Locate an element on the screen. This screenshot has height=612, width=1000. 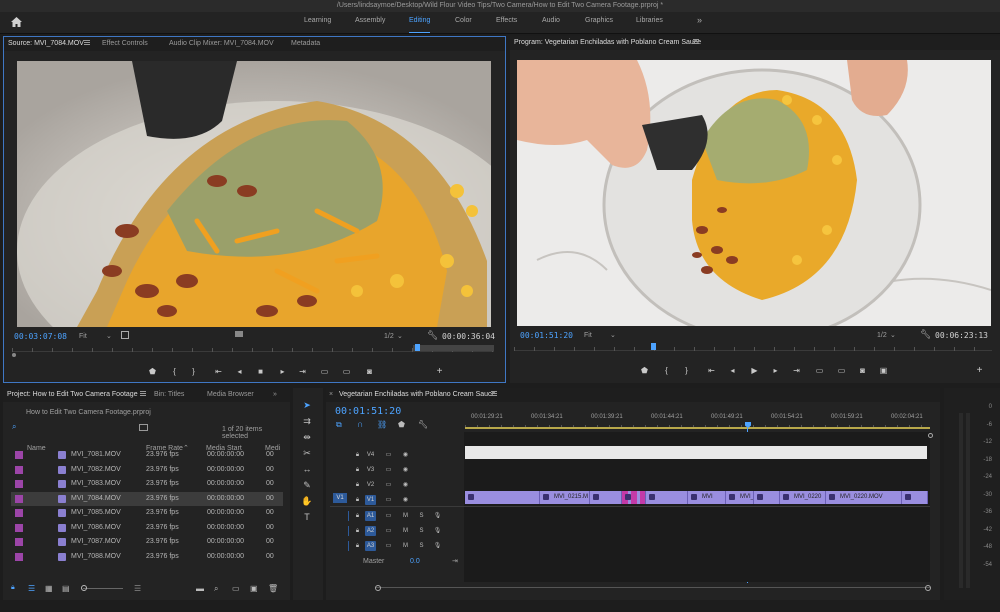
source-scroll-dot is located at coordinates (14, 355).